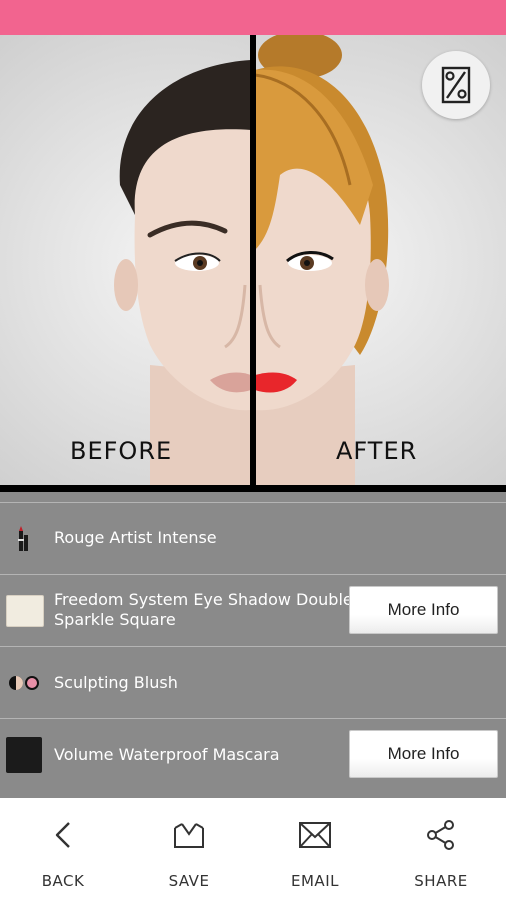  I want to click on product-name: Sculpting Blush, so click(116, 682).